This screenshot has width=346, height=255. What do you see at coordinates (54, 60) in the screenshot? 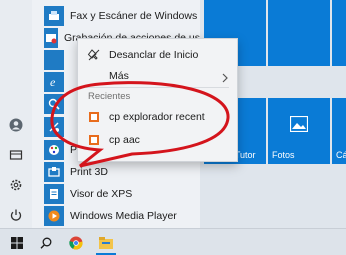
I see `app-icon` at bounding box center [54, 60].